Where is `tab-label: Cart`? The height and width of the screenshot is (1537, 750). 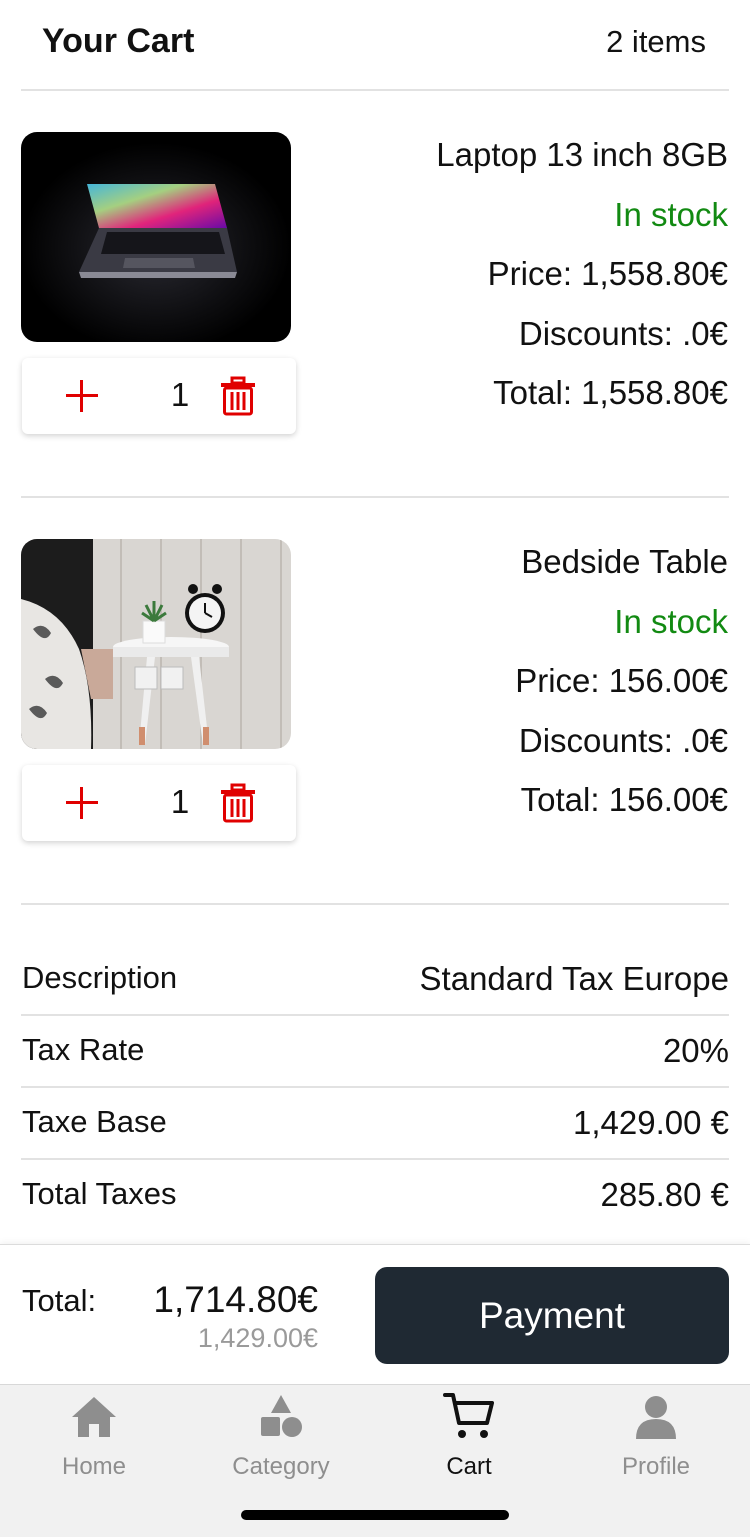
tab-label: Cart is located at coordinates (469, 1466).